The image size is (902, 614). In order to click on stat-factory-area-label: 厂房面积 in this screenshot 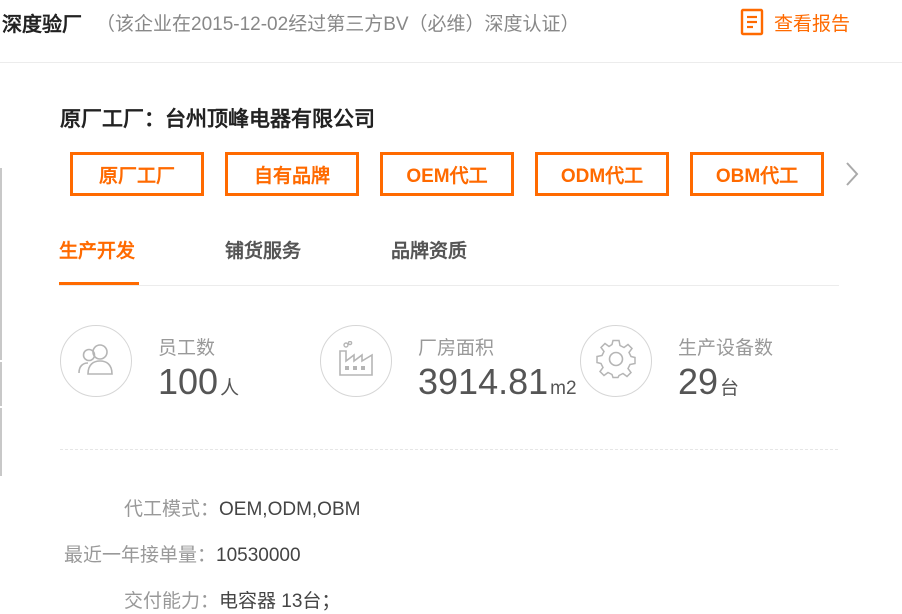, I will do `click(456, 348)`.